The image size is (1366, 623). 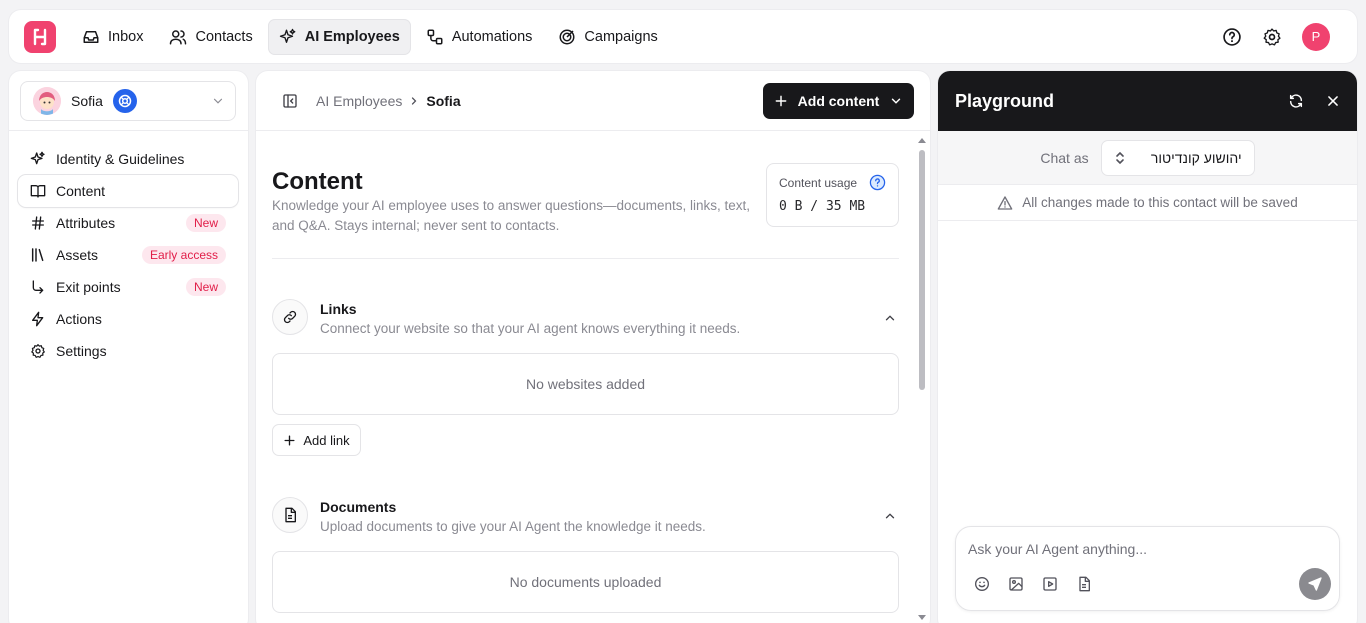 I want to click on add-link-button: Add link, so click(x=316, y=440).